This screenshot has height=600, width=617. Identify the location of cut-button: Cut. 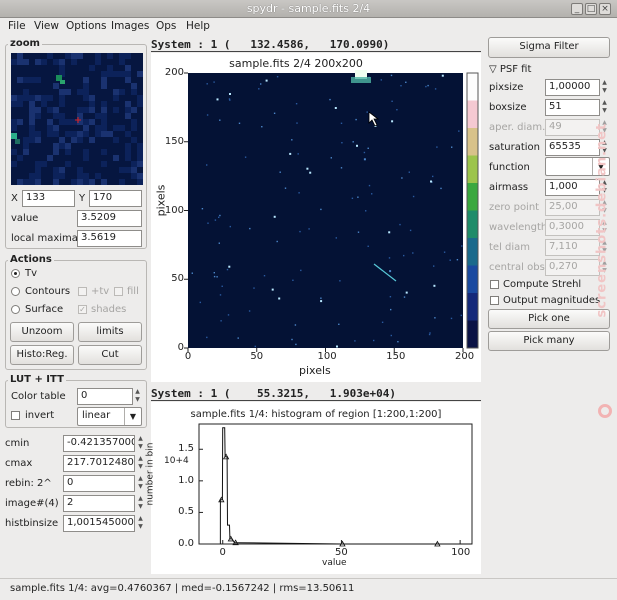
(110, 355).